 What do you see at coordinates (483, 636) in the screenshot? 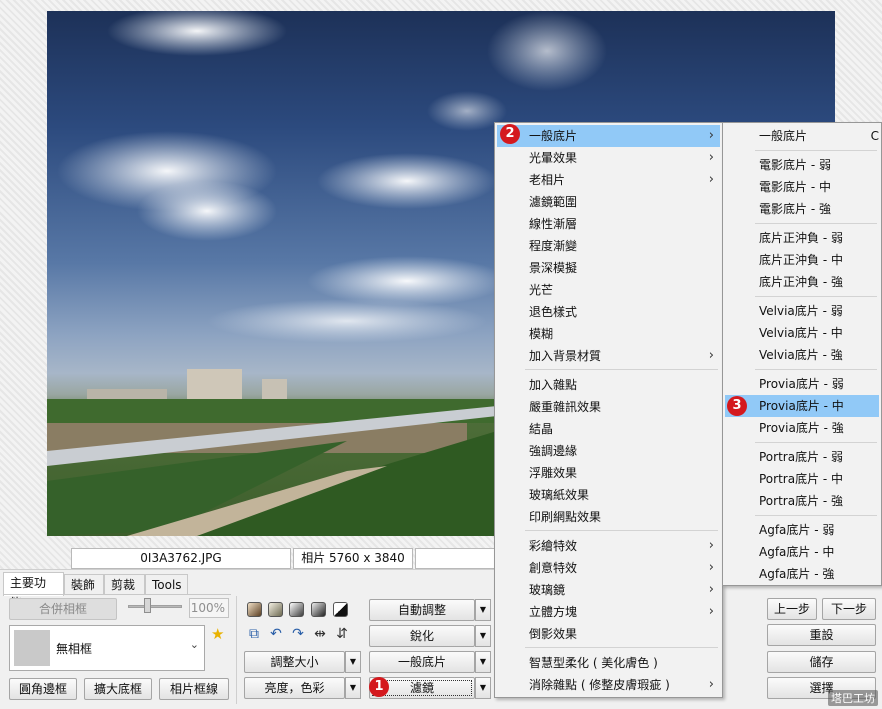
I see `sharpen-dropdown-arrow: ▼` at bounding box center [483, 636].